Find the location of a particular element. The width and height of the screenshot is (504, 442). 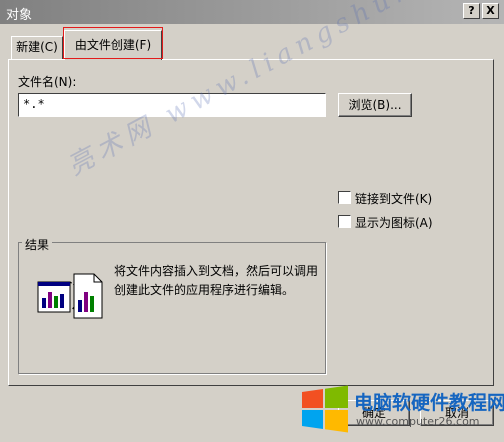

display-as-icon-label: 显示为图标(A) is located at coordinates (394, 223).